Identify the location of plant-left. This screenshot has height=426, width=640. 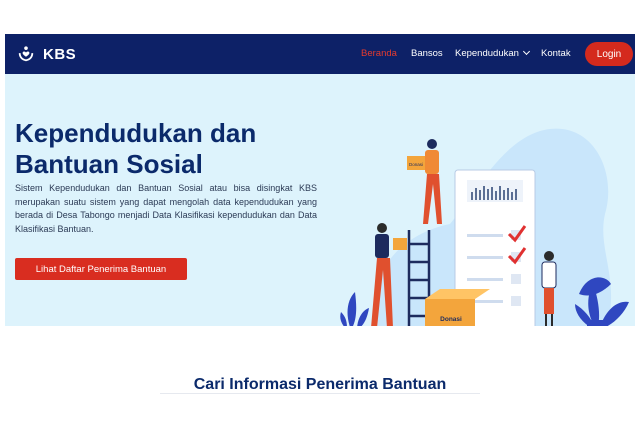
(354, 309).